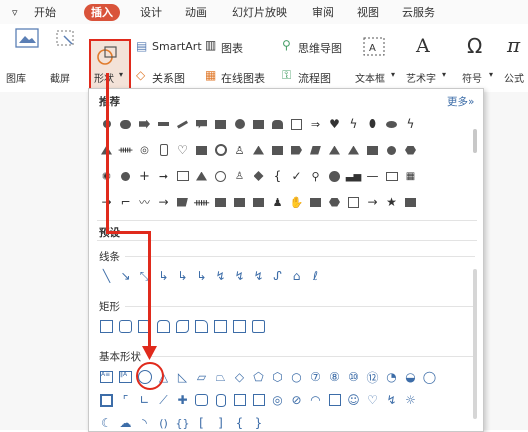 This screenshot has width=528, height=432. What do you see at coordinates (315, 150) in the screenshot?
I see `shape-parallelogram` at bounding box center [315, 150].